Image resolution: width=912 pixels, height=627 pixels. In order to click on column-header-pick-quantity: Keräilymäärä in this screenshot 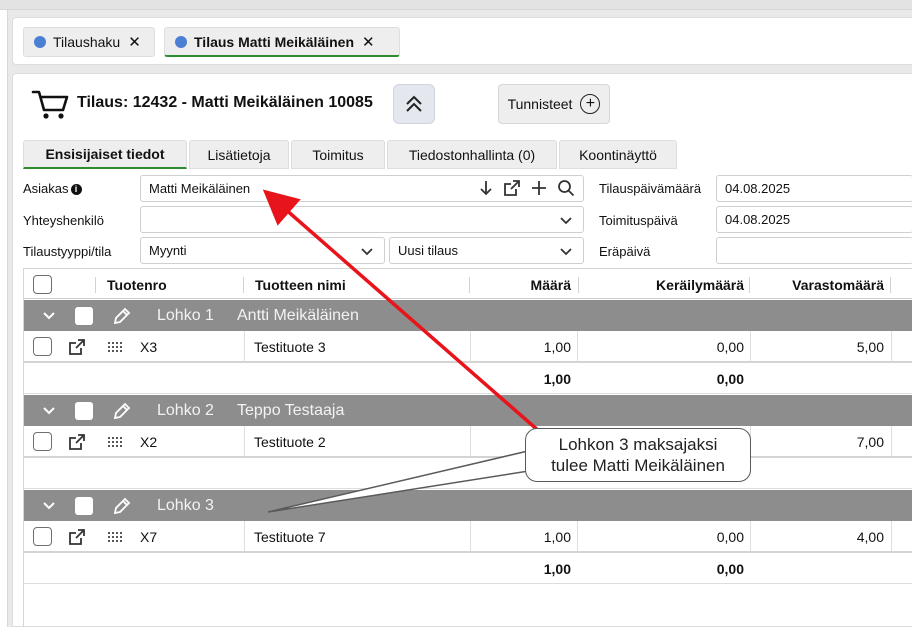, I will do `click(664, 285)`.